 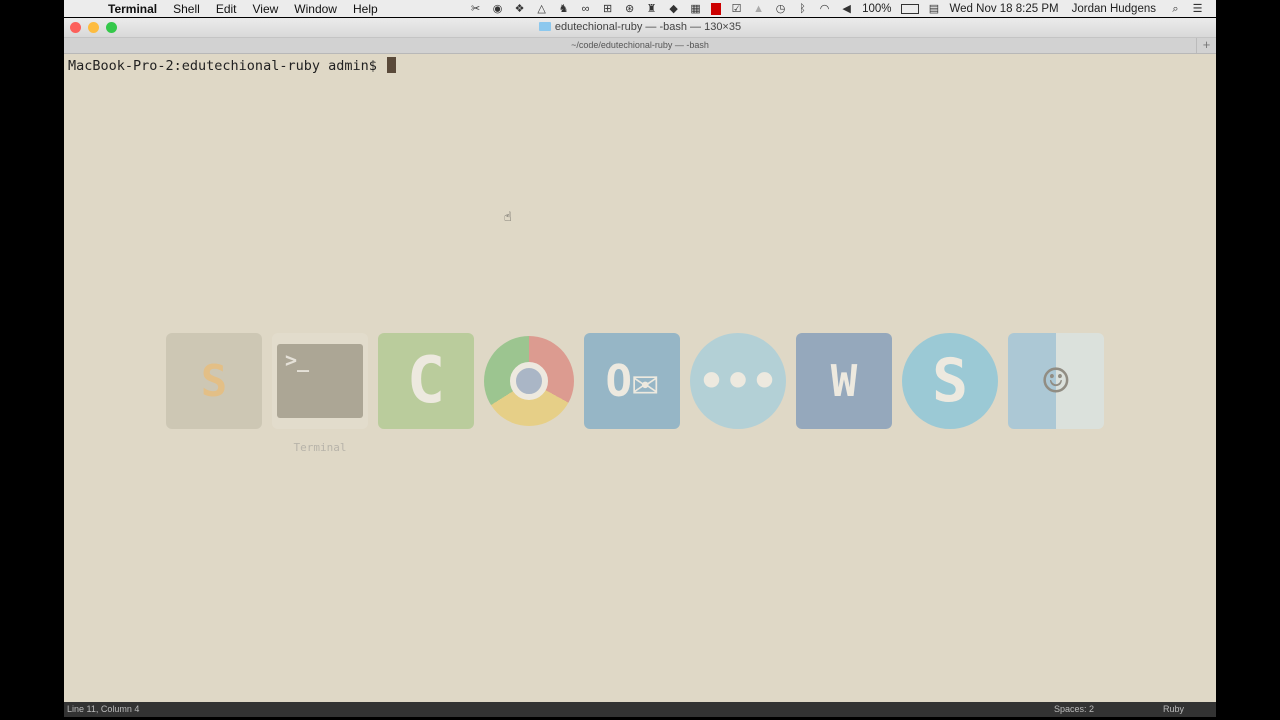 I want to click on volume-icon: ◀, so click(x=846, y=9).